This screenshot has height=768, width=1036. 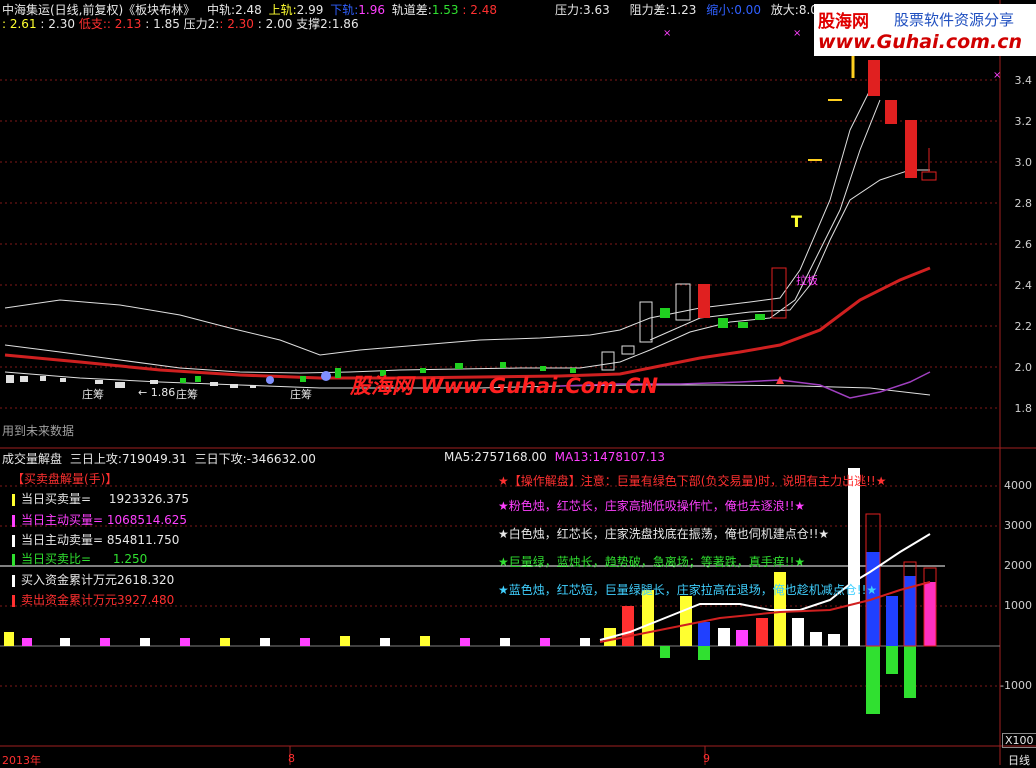 I want to click on price-tick: 3.4, so click(x=1023, y=80).